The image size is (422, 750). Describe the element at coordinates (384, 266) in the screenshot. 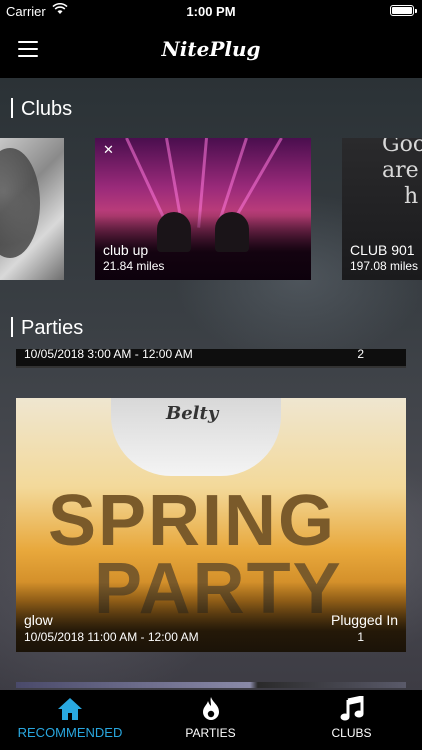

I see `club-distance: 197.08 miles` at that location.